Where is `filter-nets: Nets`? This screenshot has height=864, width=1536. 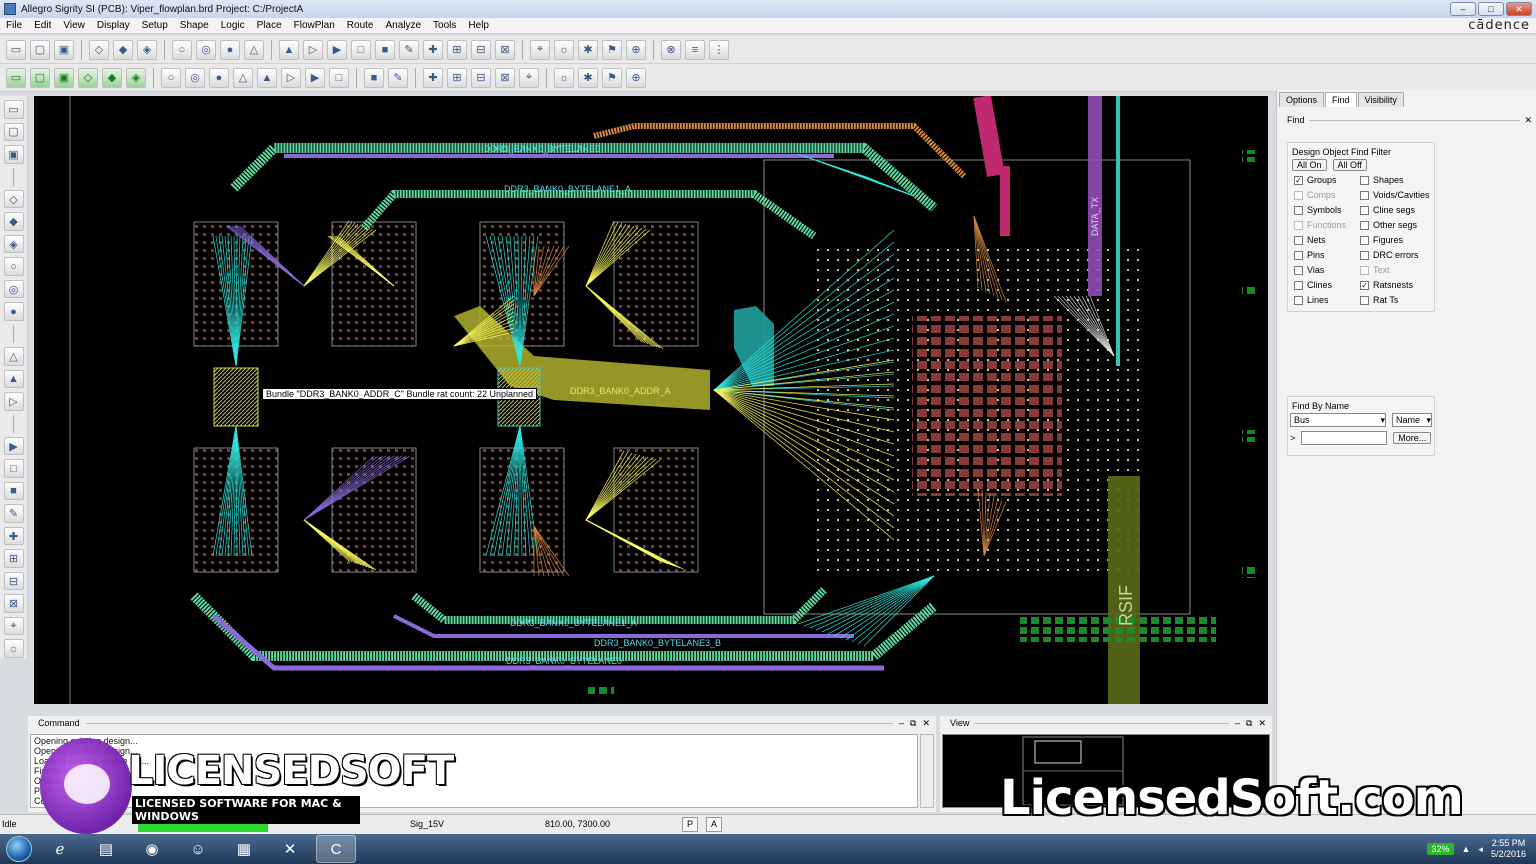 filter-nets: Nets is located at coordinates (1327, 240).